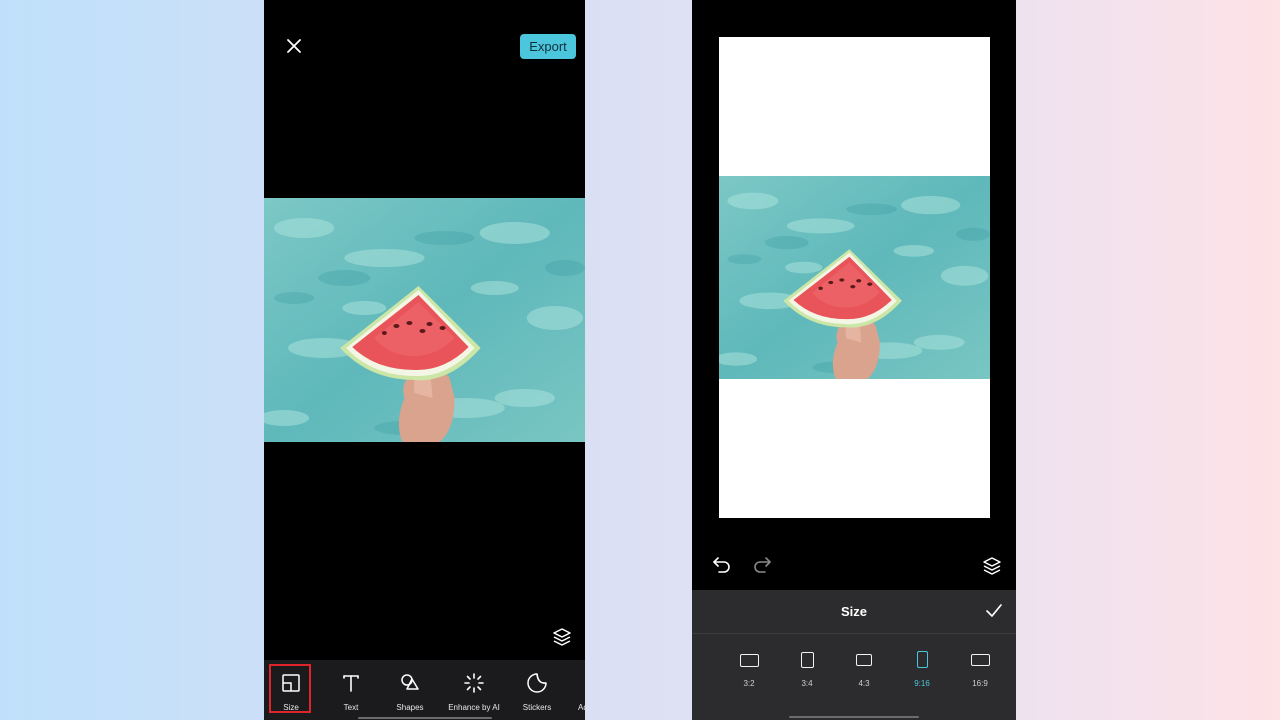 This screenshot has width=1280, height=720. What do you see at coordinates (351, 683) in the screenshot?
I see `text-icon` at bounding box center [351, 683].